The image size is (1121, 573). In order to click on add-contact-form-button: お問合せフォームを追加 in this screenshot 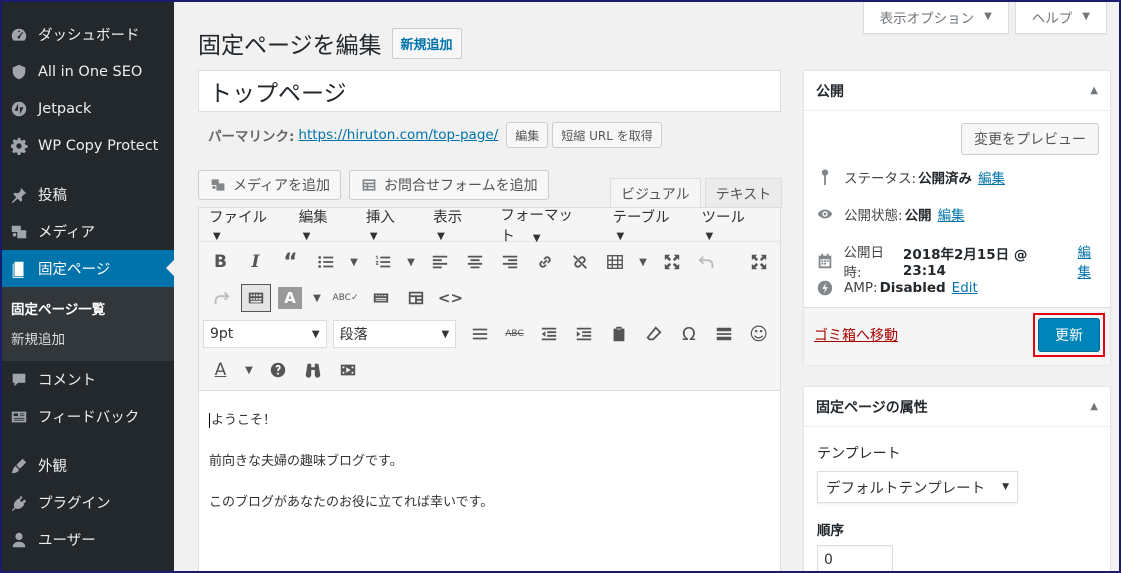, I will do `click(449, 185)`.